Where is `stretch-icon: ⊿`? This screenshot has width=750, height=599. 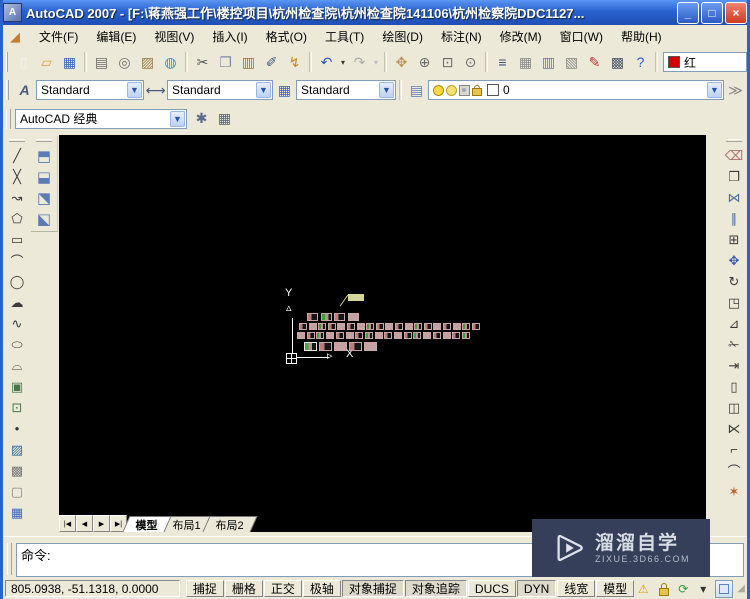 stretch-icon: ⊿ is located at coordinates (734, 323).